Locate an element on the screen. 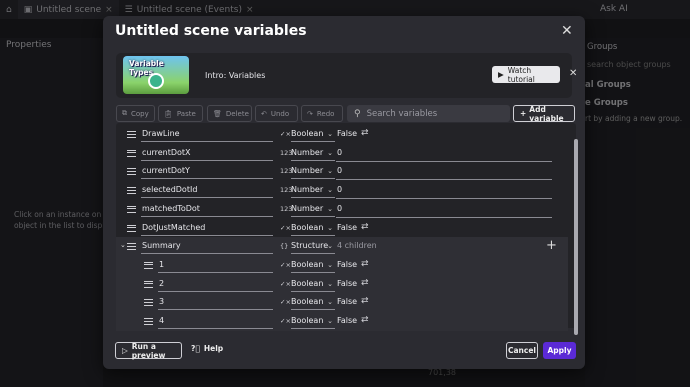  variable-row: DotJustMatched ✓× Boolean ⌄ False ⇄ is located at coordinates (342, 228).